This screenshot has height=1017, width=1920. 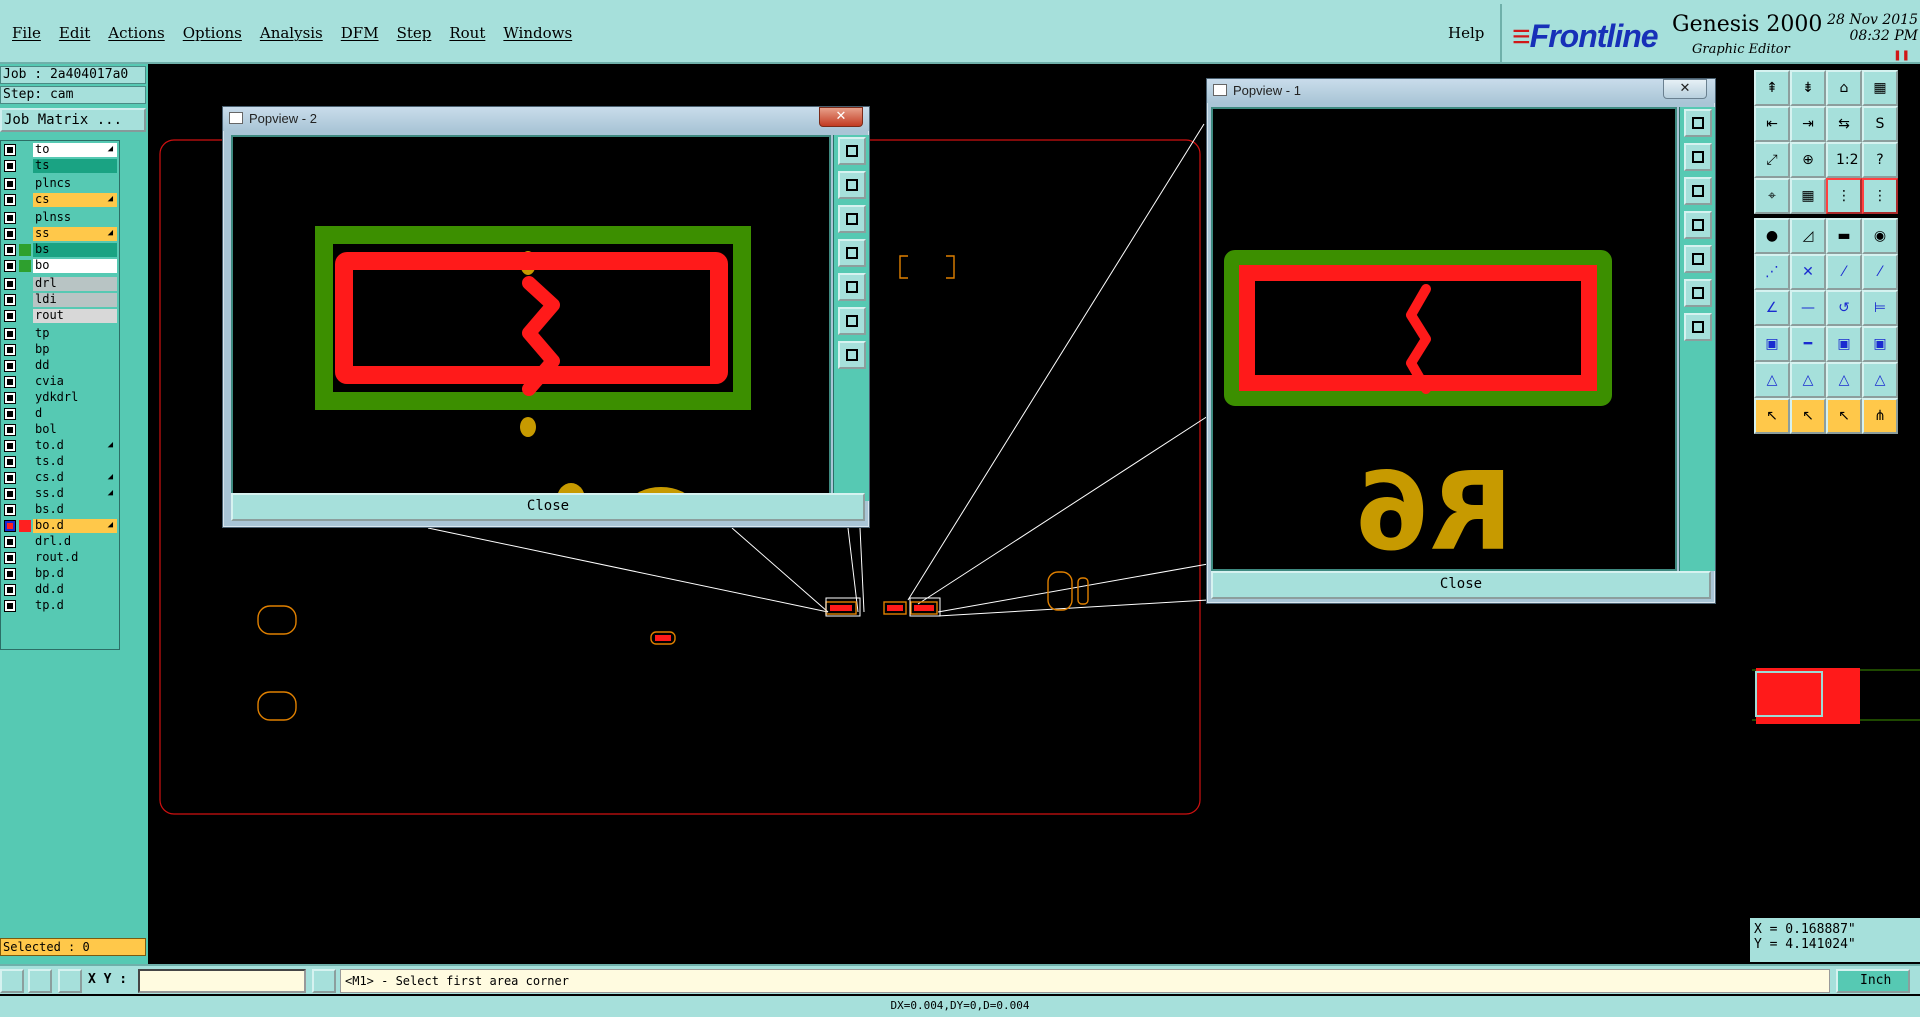 What do you see at coordinates (75, 430) in the screenshot?
I see `layer-name: bol` at bounding box center [75, 430].